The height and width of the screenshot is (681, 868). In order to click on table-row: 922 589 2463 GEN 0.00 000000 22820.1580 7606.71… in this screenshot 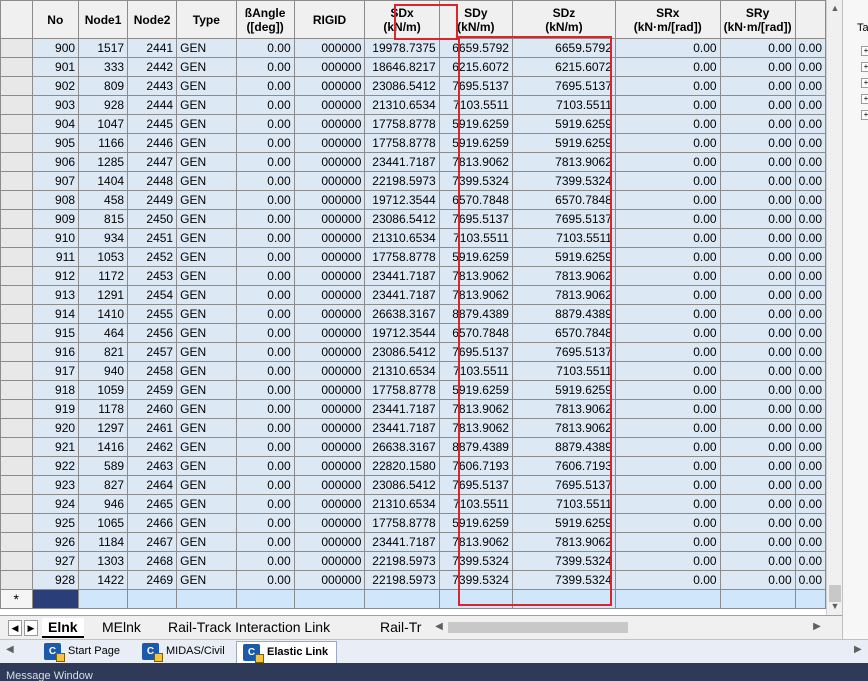, I will do `click(413, 466)`.